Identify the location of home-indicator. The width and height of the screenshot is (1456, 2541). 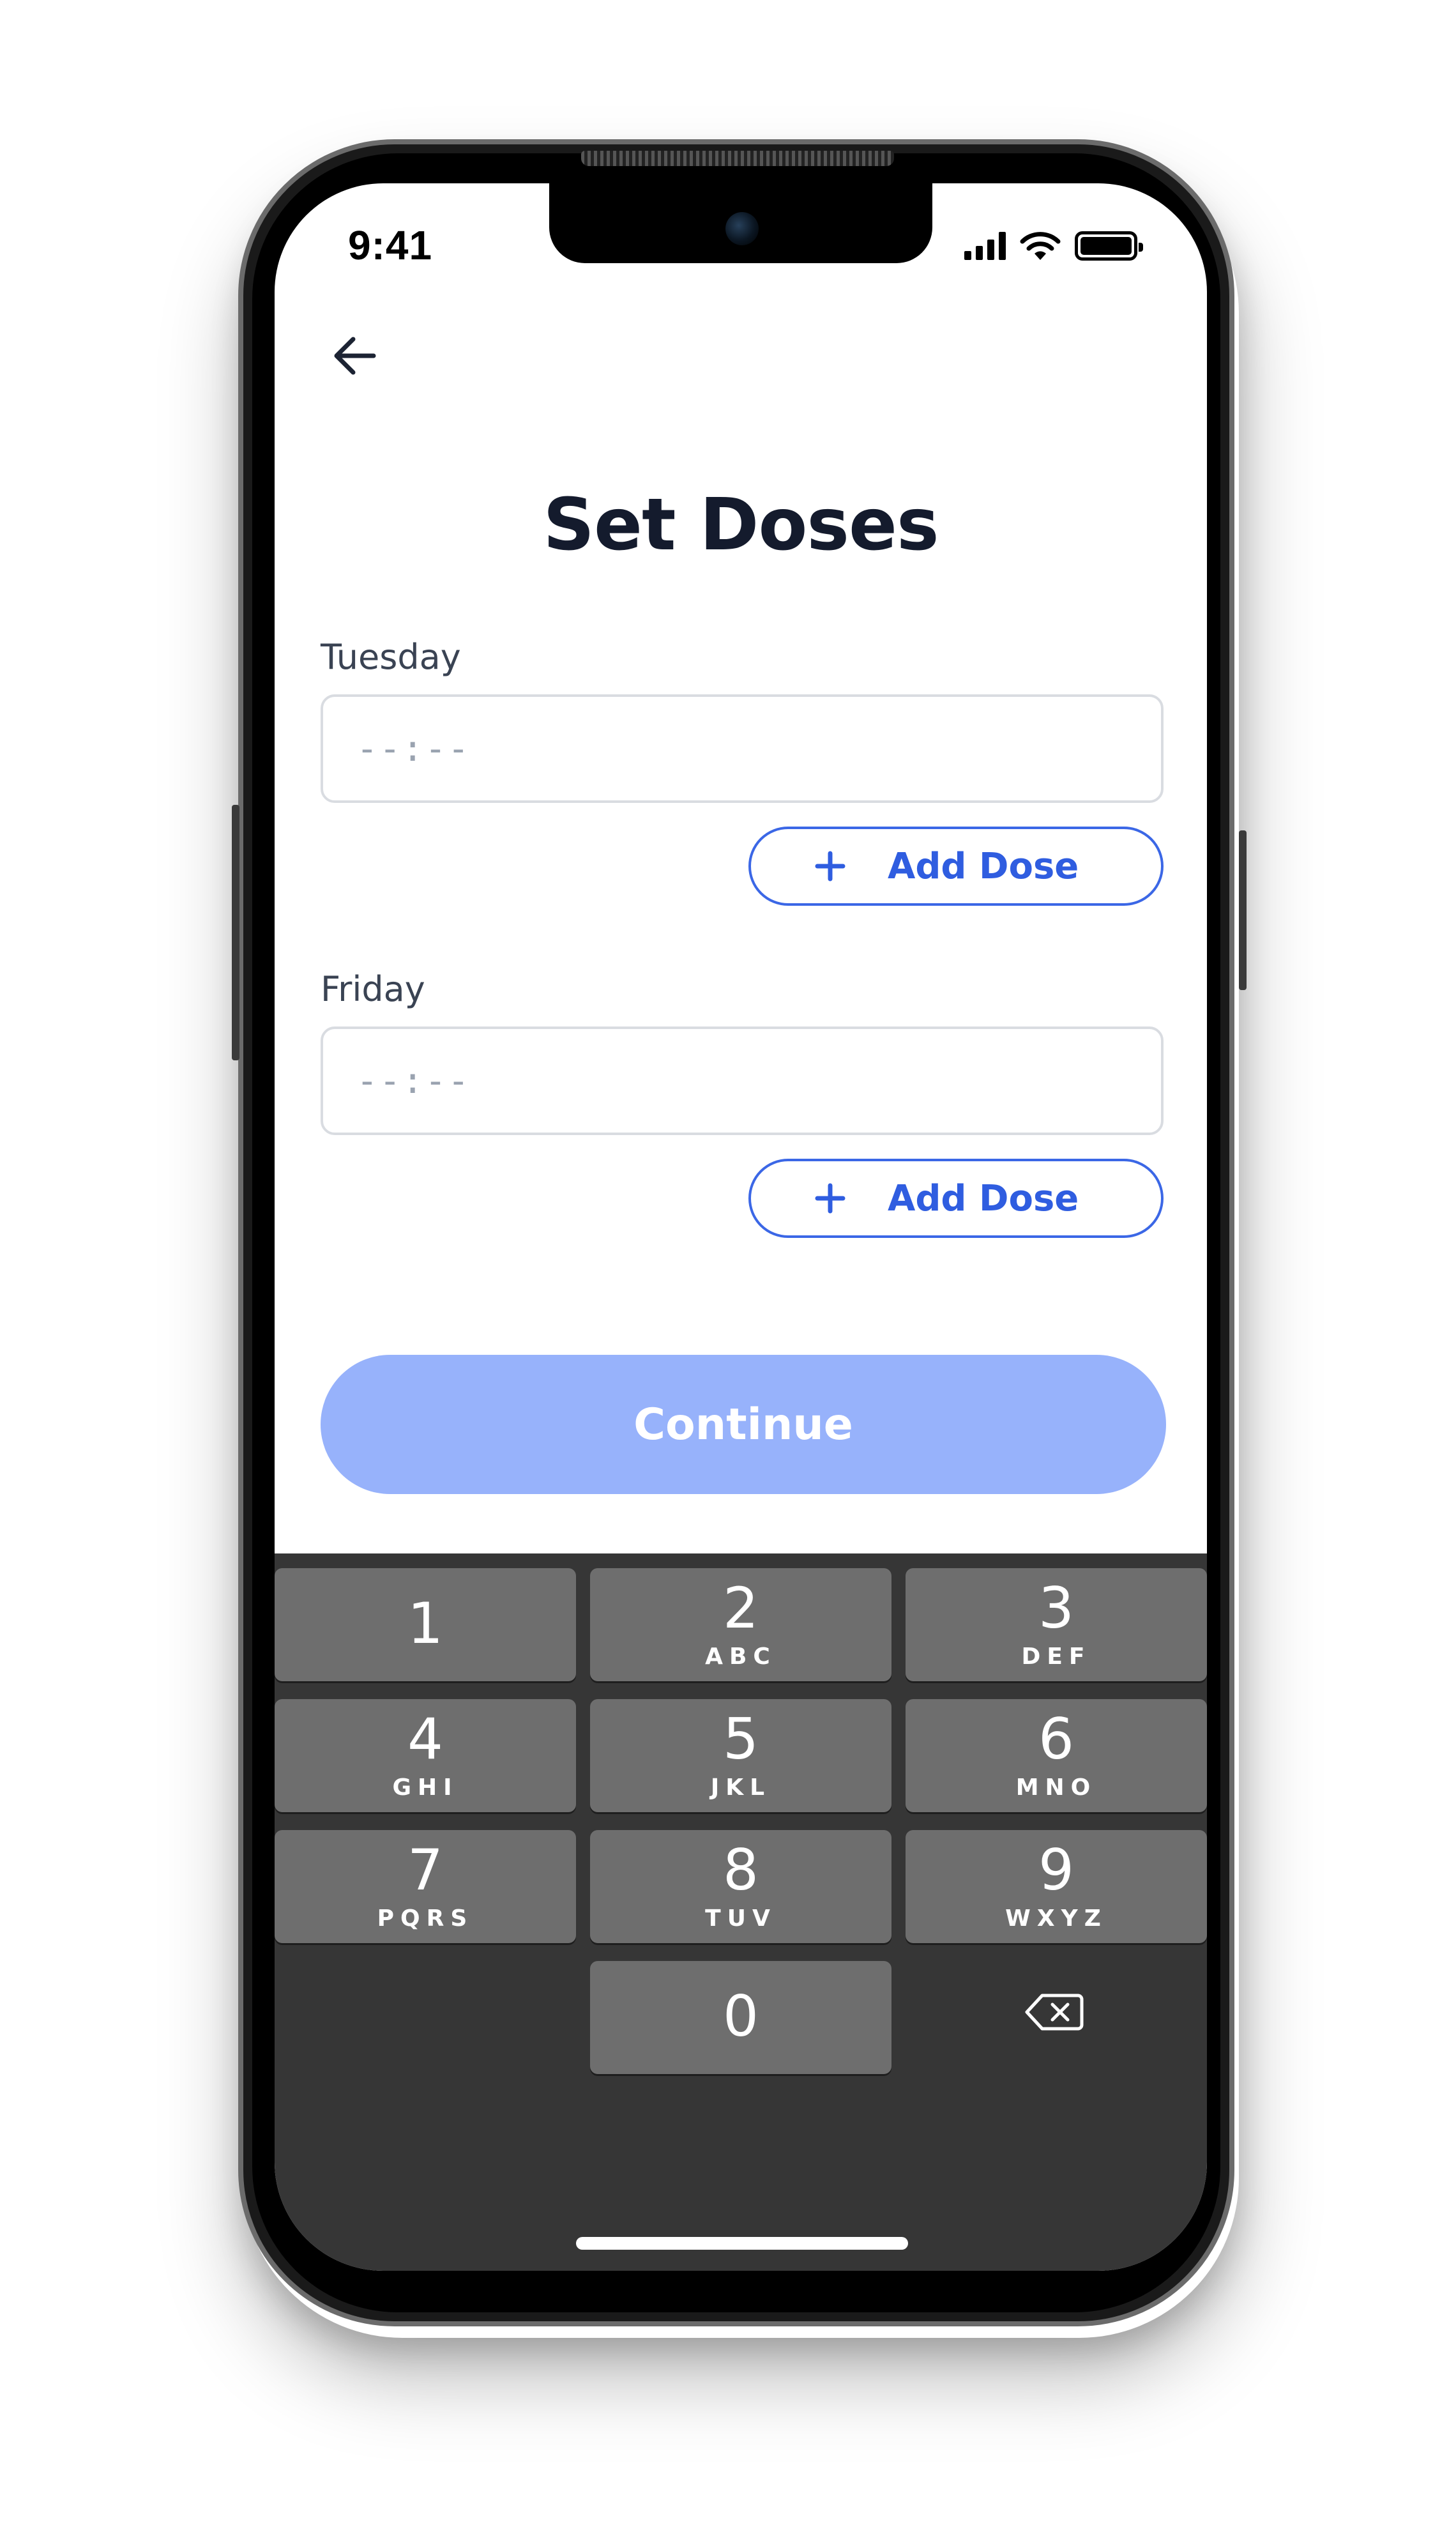
(742, 2243).